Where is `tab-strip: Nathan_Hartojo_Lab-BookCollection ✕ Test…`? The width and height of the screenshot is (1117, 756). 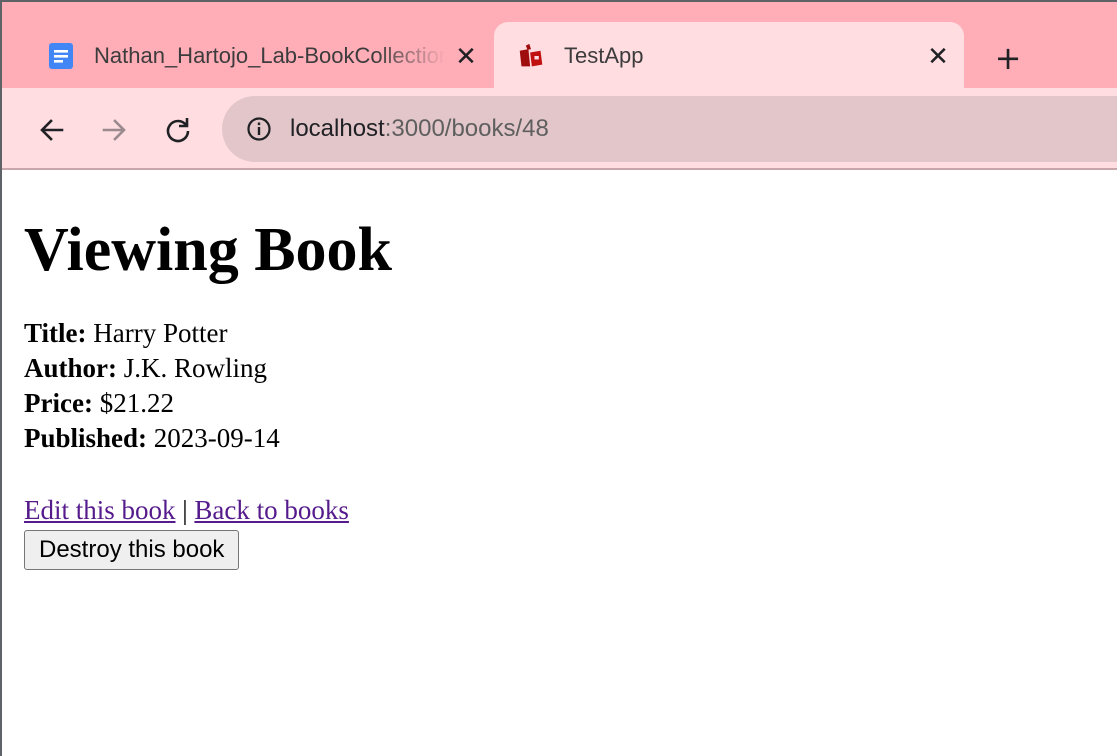 tab-strip: Nathan_Hartojo_Lab-BookCollection ✕ Test… is located at coordinates (559, 46).